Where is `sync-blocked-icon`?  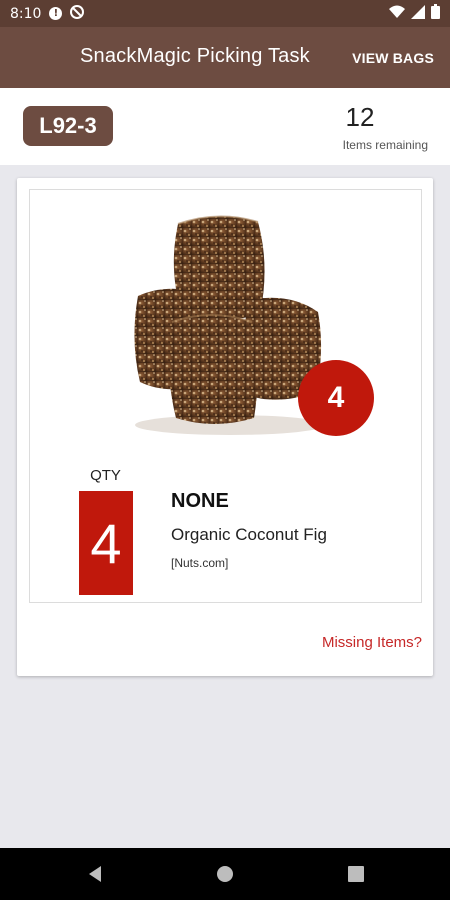
sync-blocked-icon is located at coordinates (77, 13).